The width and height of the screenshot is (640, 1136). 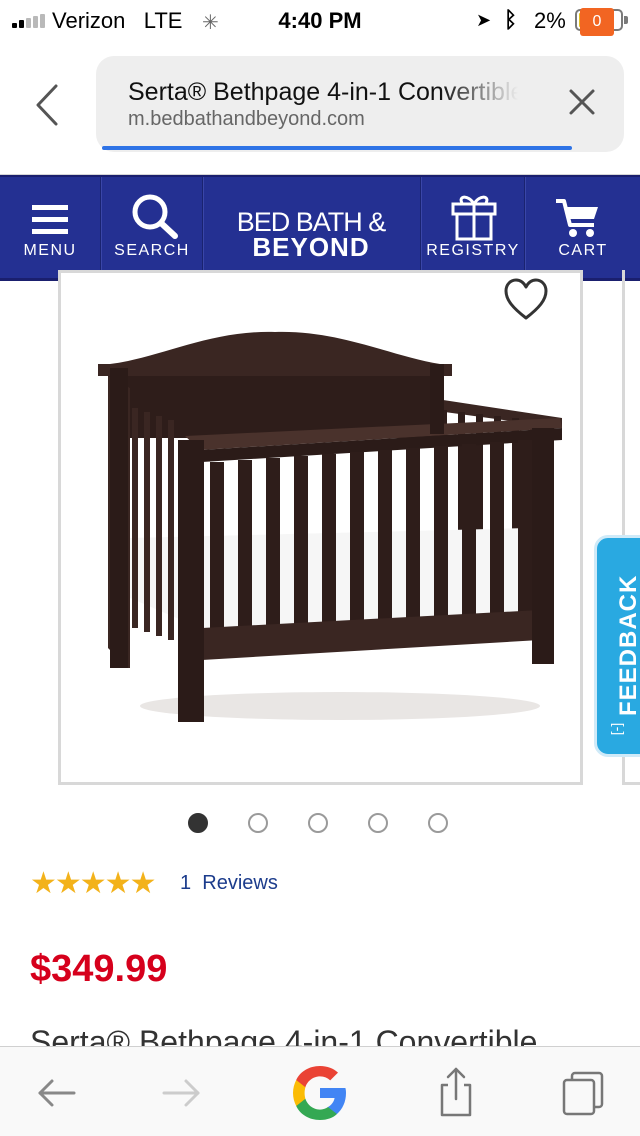 What do you see at coordinates (473, 250) in the screenshot?
I see `registry-label: REGISTRY` at bounding box center [473, 250].